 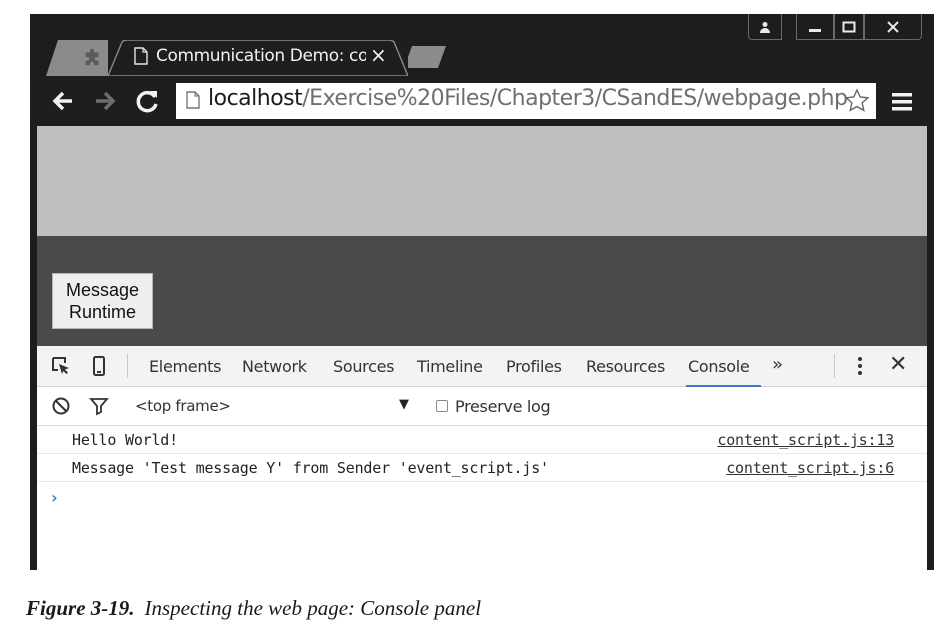 I want to click on minimize-icon, so click(x=815, y=30).